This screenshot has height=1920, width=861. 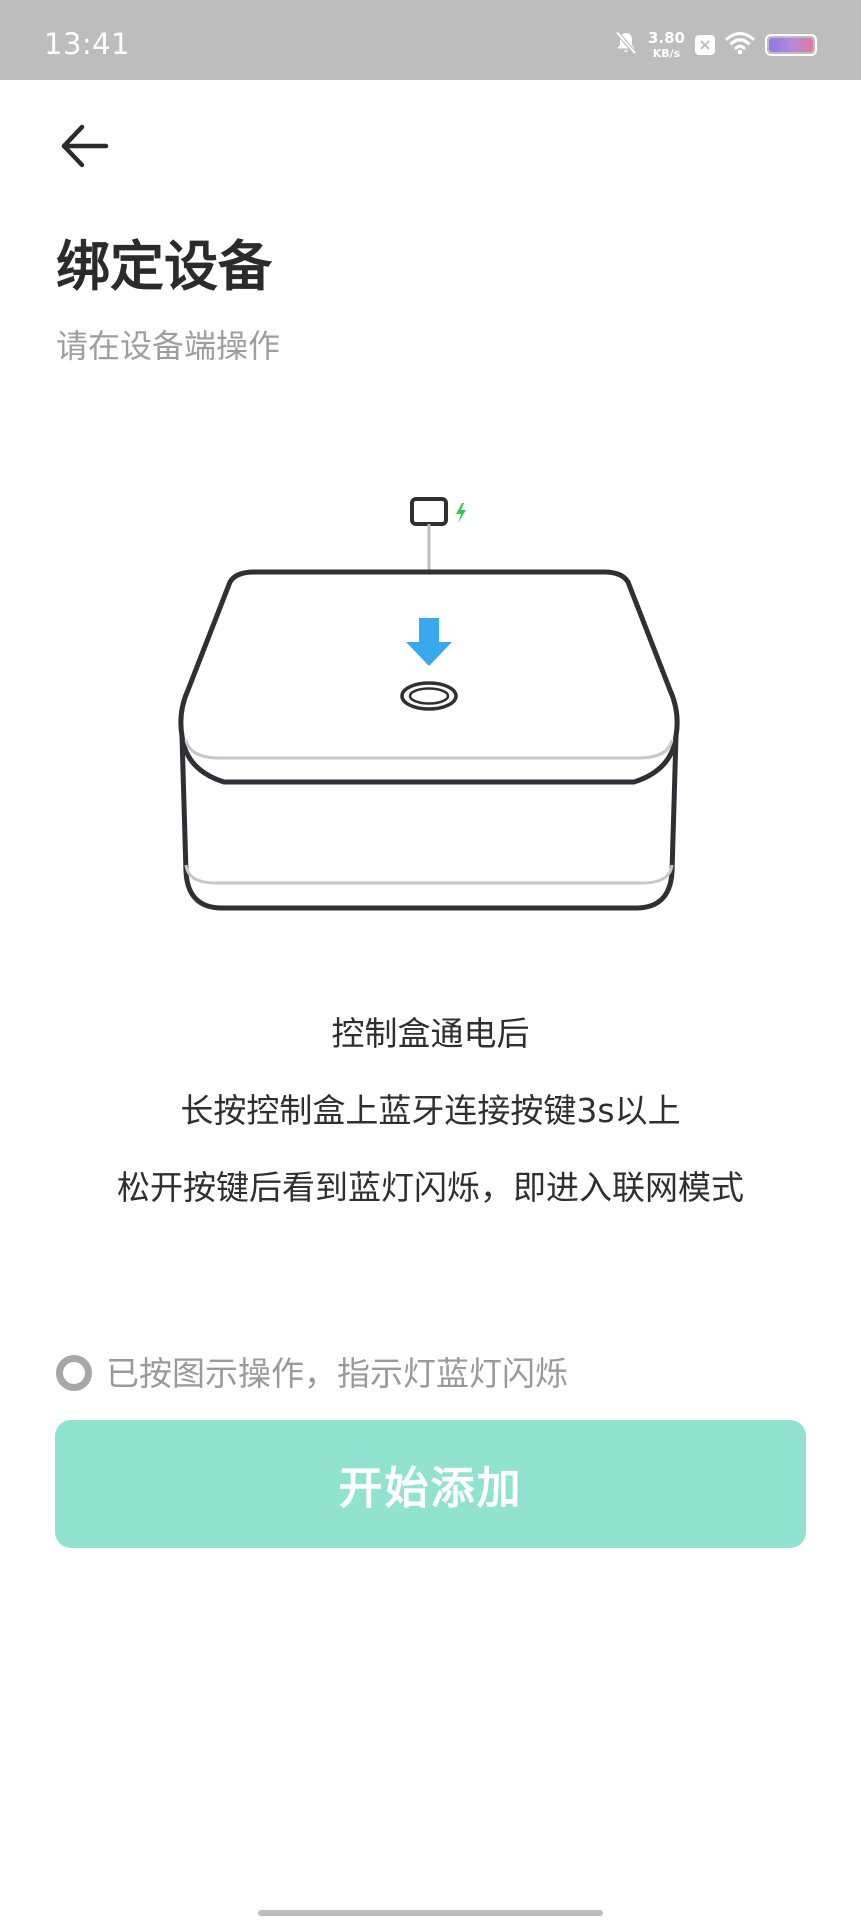 I want to click on confirm-checkbox: 已按图示操作，指示灯蓝灯闪烁, so click(x=312, y=1373).